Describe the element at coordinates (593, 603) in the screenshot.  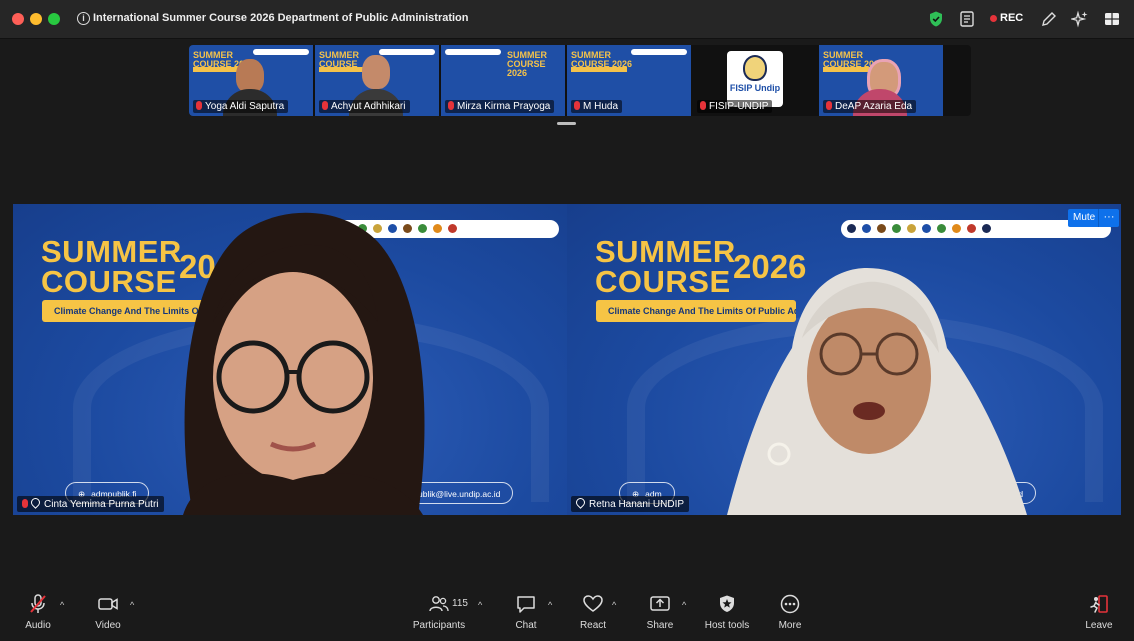
I see `heart-icon` at that location.